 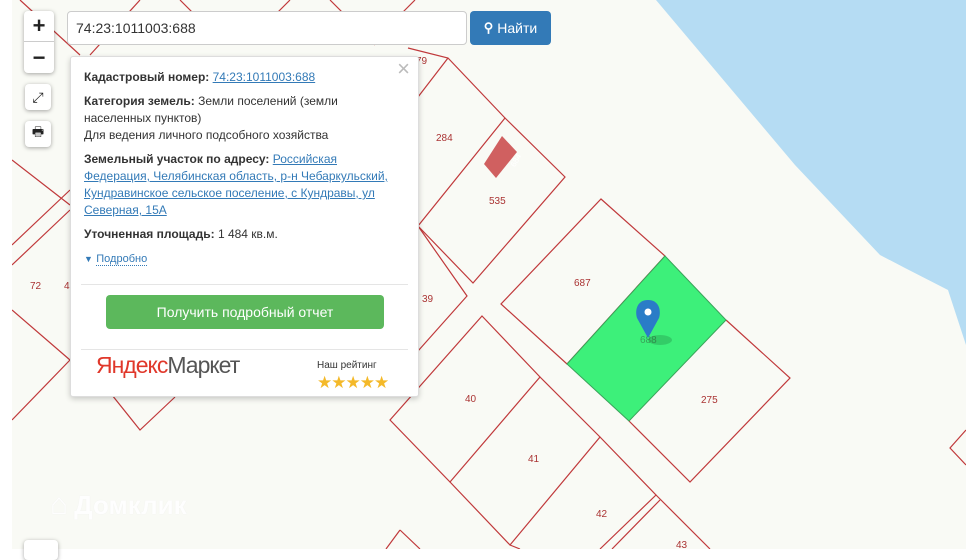 What do you see at coordinates (247, 234) in the screenshot?
I see `area-value: 1 484 кв.м.` at bounding box center [247, 234].